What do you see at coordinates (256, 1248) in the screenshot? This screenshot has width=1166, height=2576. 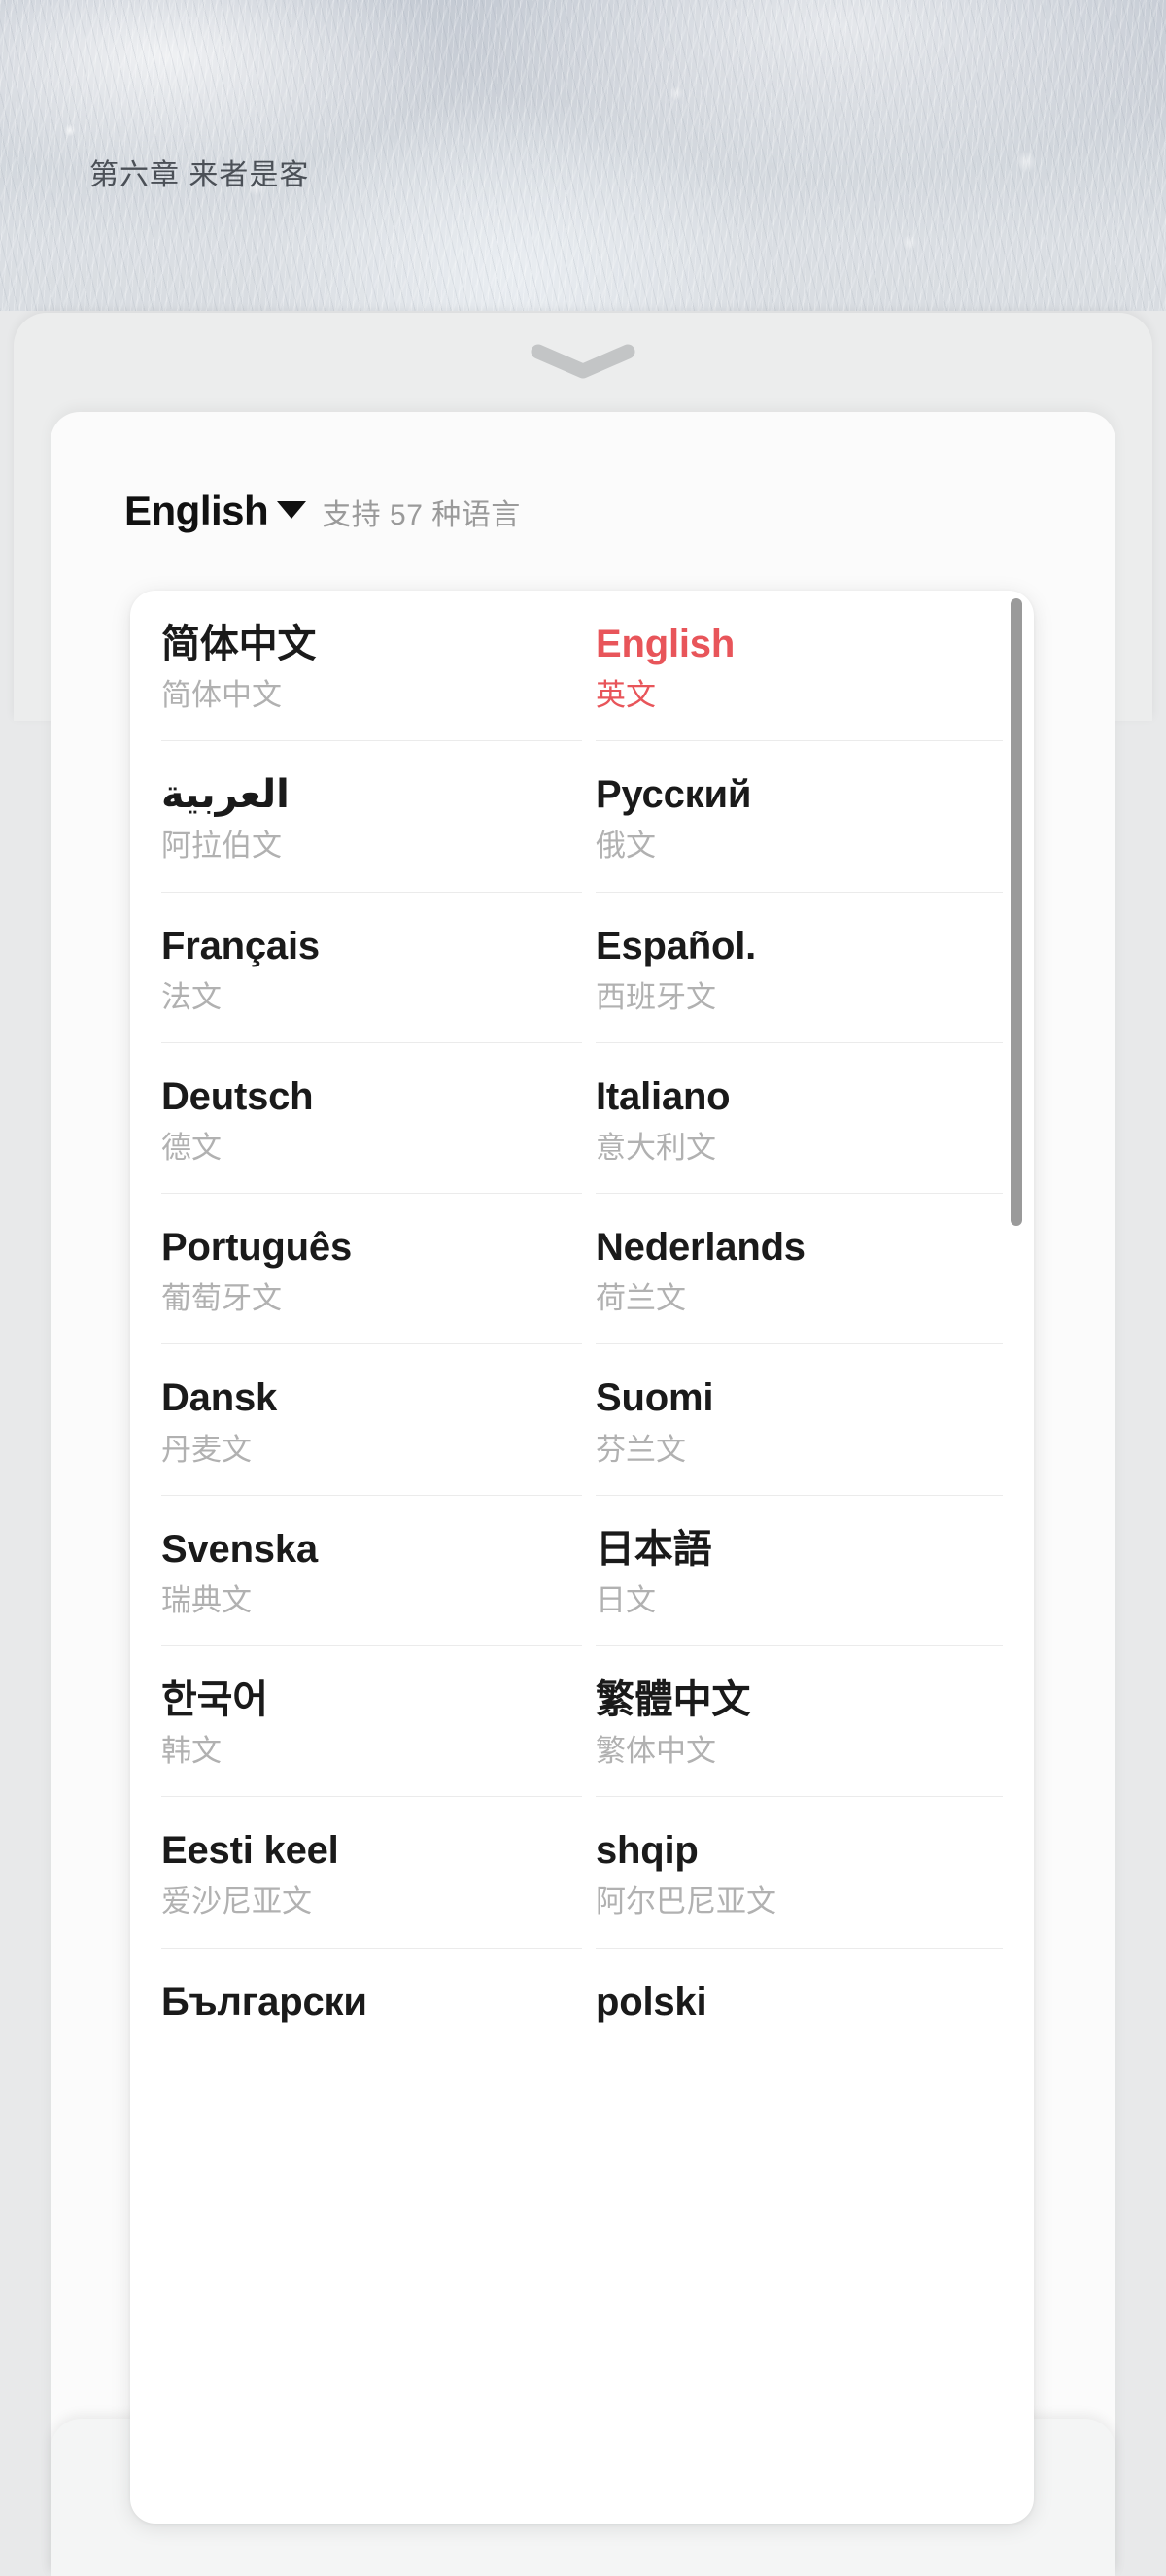 I see `language-native-name: Português` at bounding box center [256, 1248].